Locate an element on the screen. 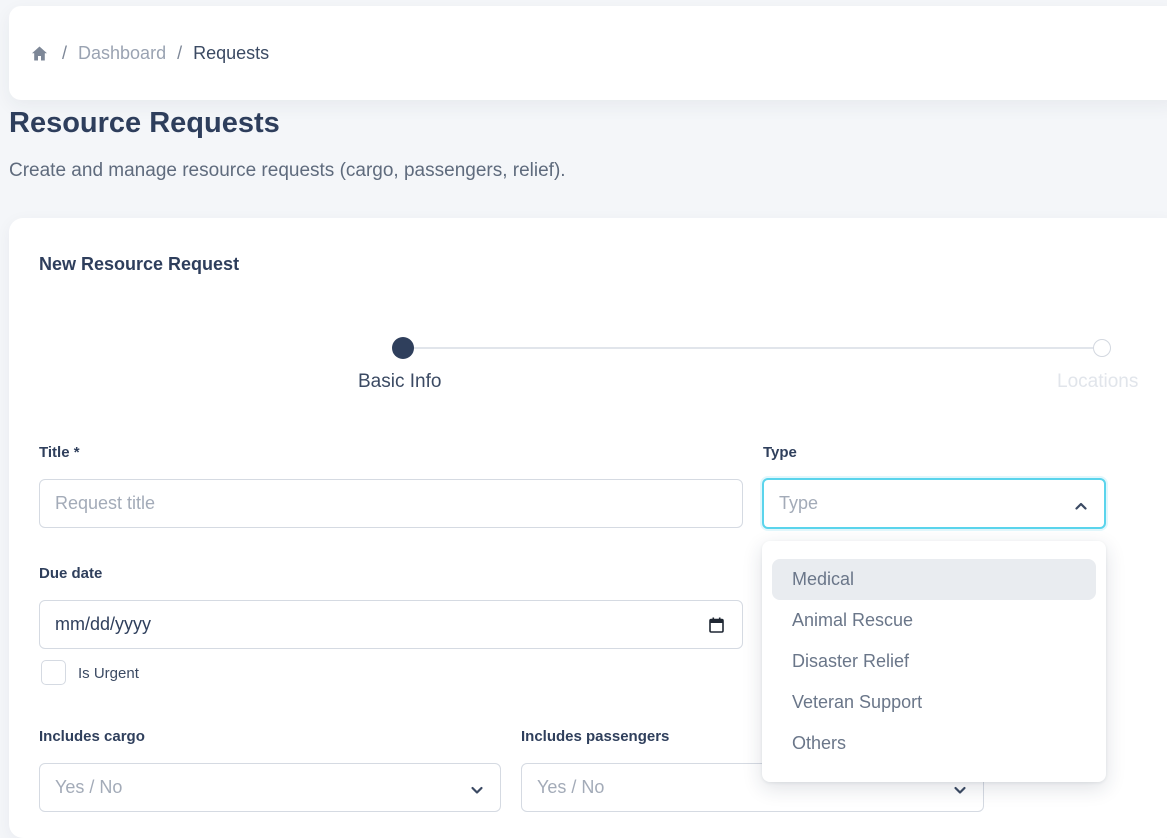 Image resolution: width=1167 pixels, height=838 pixels. title-input is located at coordinates (391, 503).